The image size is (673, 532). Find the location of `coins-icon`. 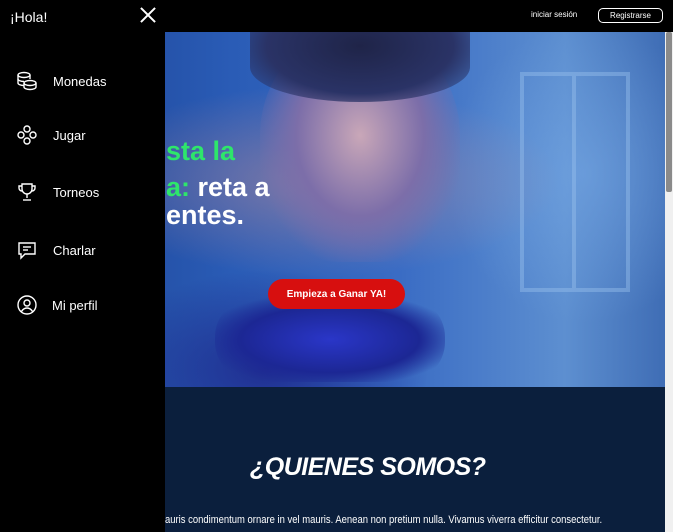

coins-icon is located at coordinates (27, 81).